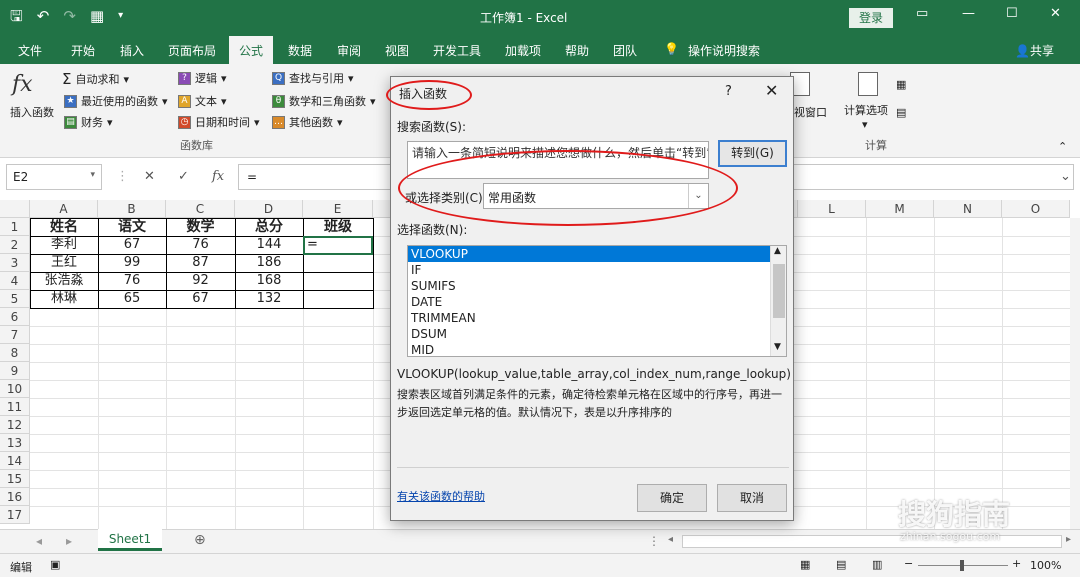 Image resolution: width=1080 pixels, height=577 pixels. I want to click on finance-button: ▤ 财务 ▾, so click(88, 122).